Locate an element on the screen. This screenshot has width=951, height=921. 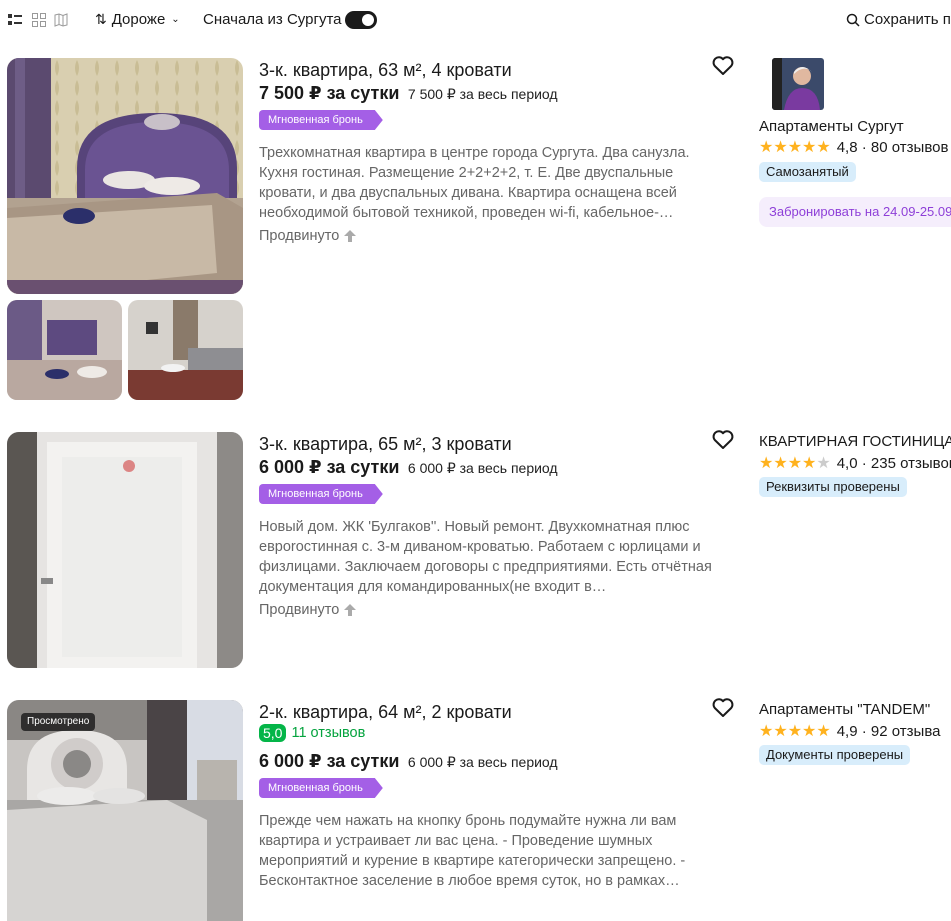
save-search-icon is located at coordinates (853, 20).